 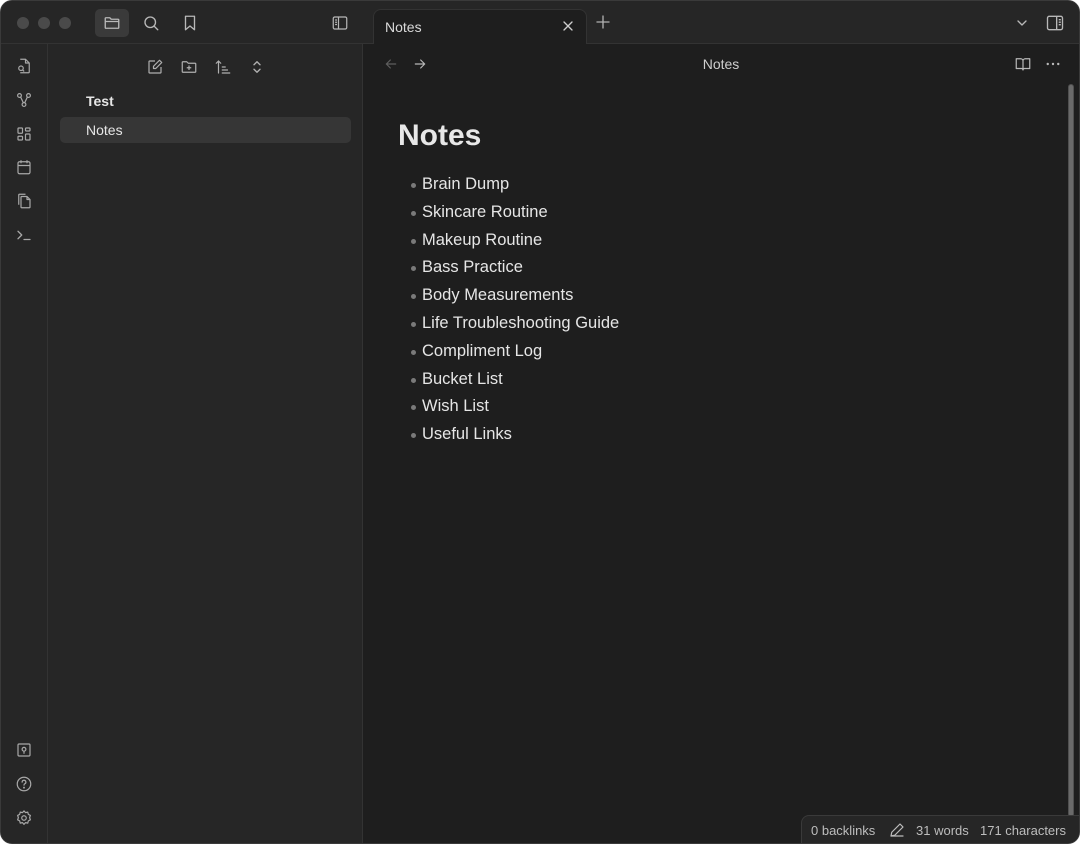 I want to click on templates-icon, so click(x=24, y=201).